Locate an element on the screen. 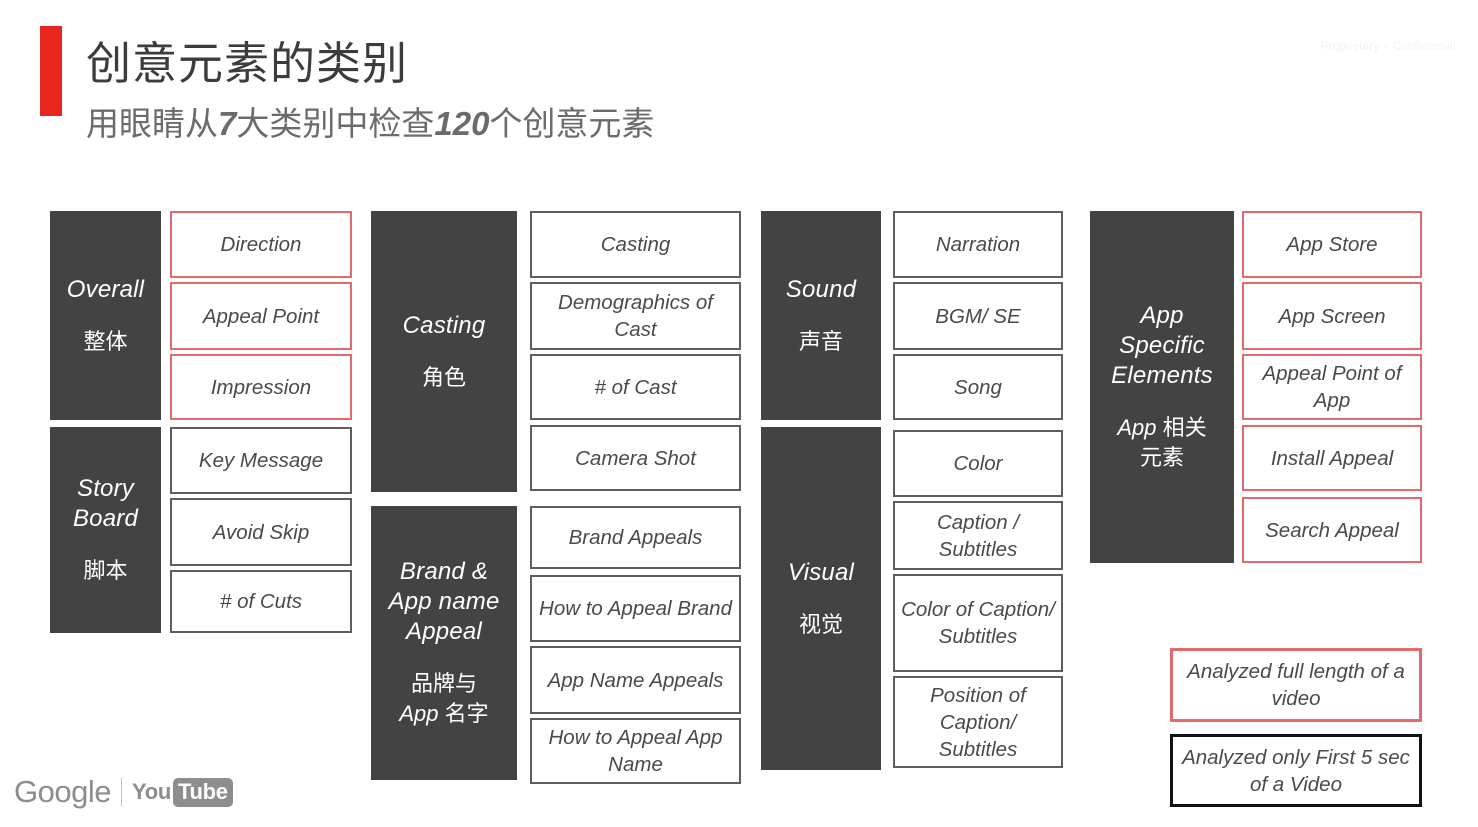  category-app-en-line3: Elements is located at coordinates (1162, 375).